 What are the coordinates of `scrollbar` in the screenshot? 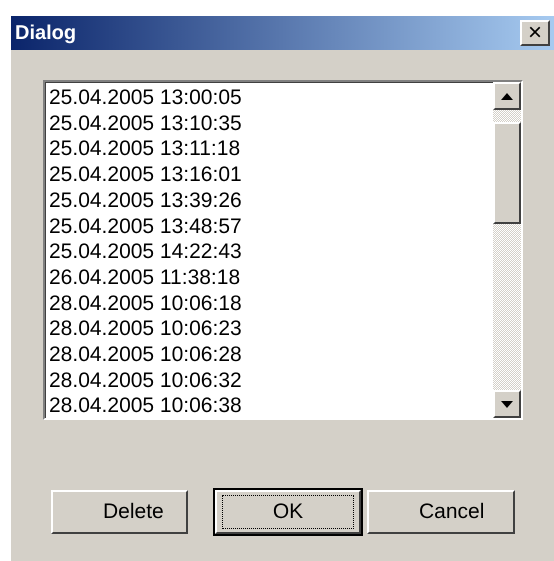 It's located at (507, 250).